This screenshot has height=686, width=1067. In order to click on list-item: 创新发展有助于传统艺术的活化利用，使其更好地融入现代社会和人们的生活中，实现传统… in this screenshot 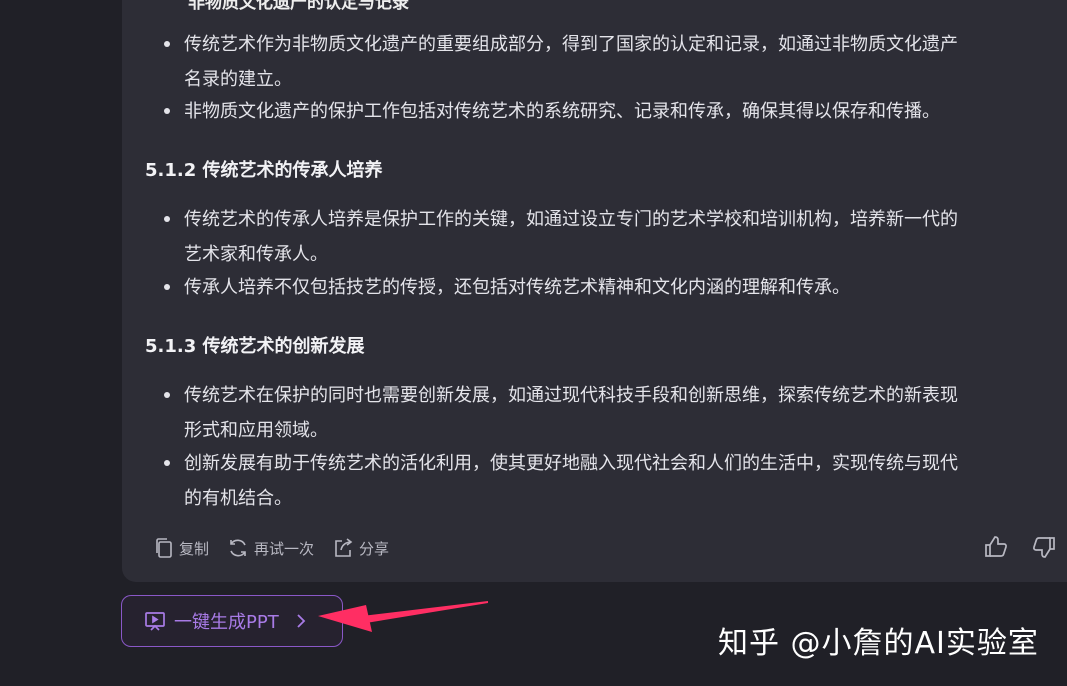, I will do `click(610, 481)`.